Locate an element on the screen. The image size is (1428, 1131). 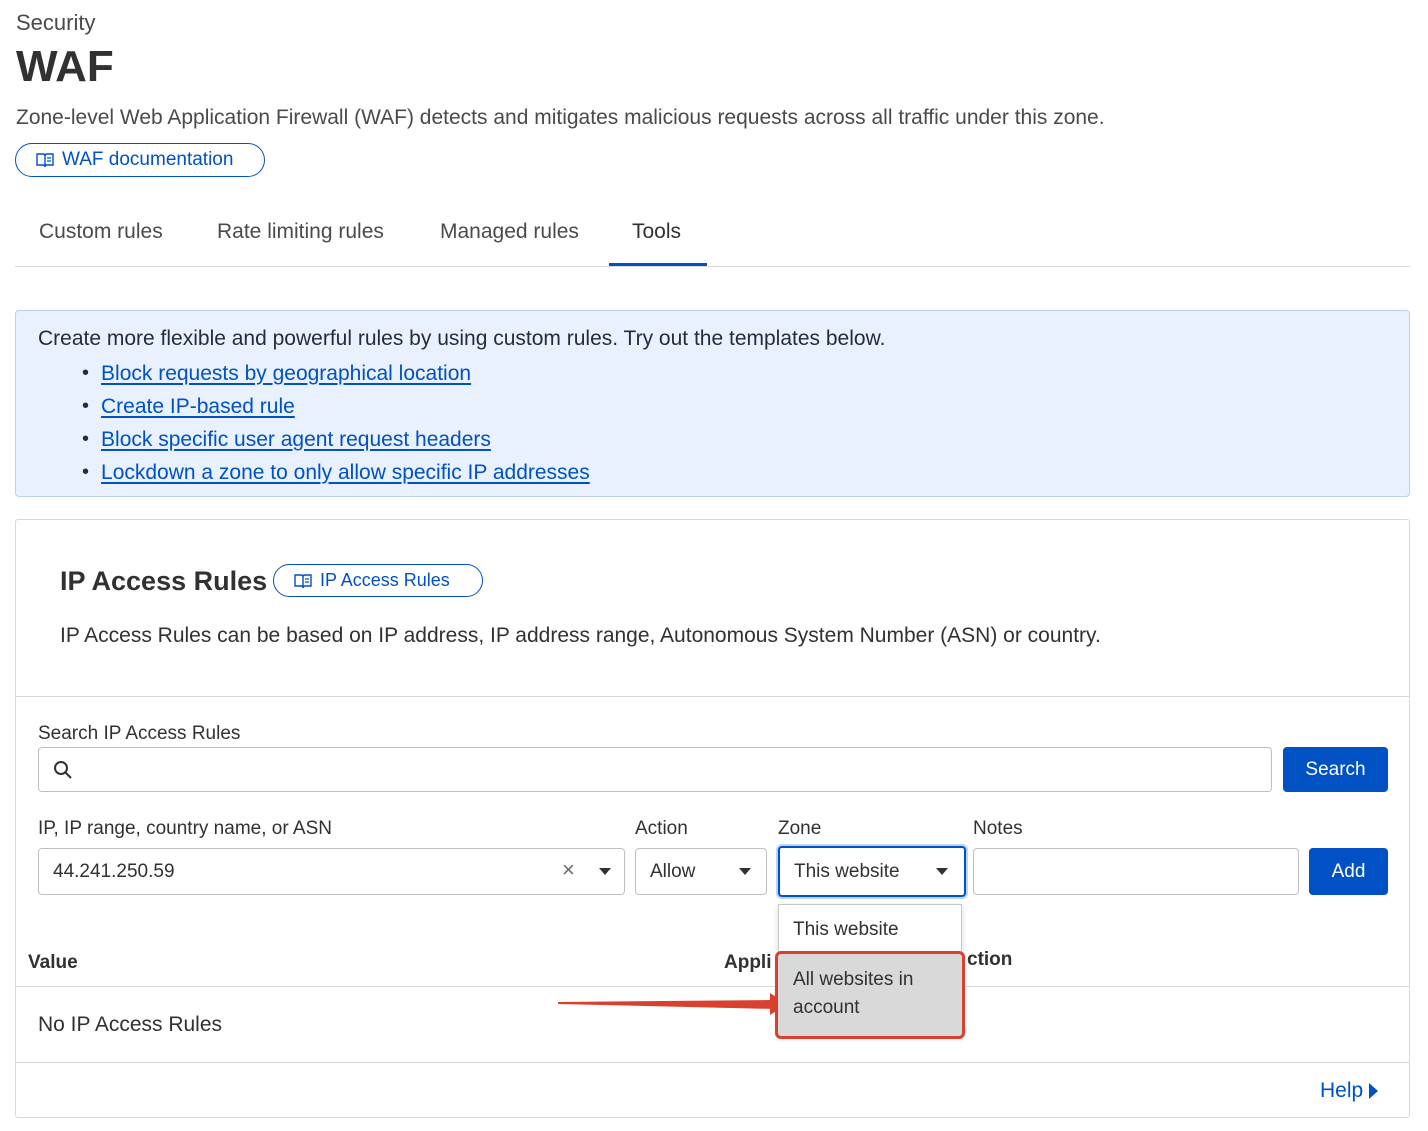
action-select-value: Allow is located at coordinates (673, 871).